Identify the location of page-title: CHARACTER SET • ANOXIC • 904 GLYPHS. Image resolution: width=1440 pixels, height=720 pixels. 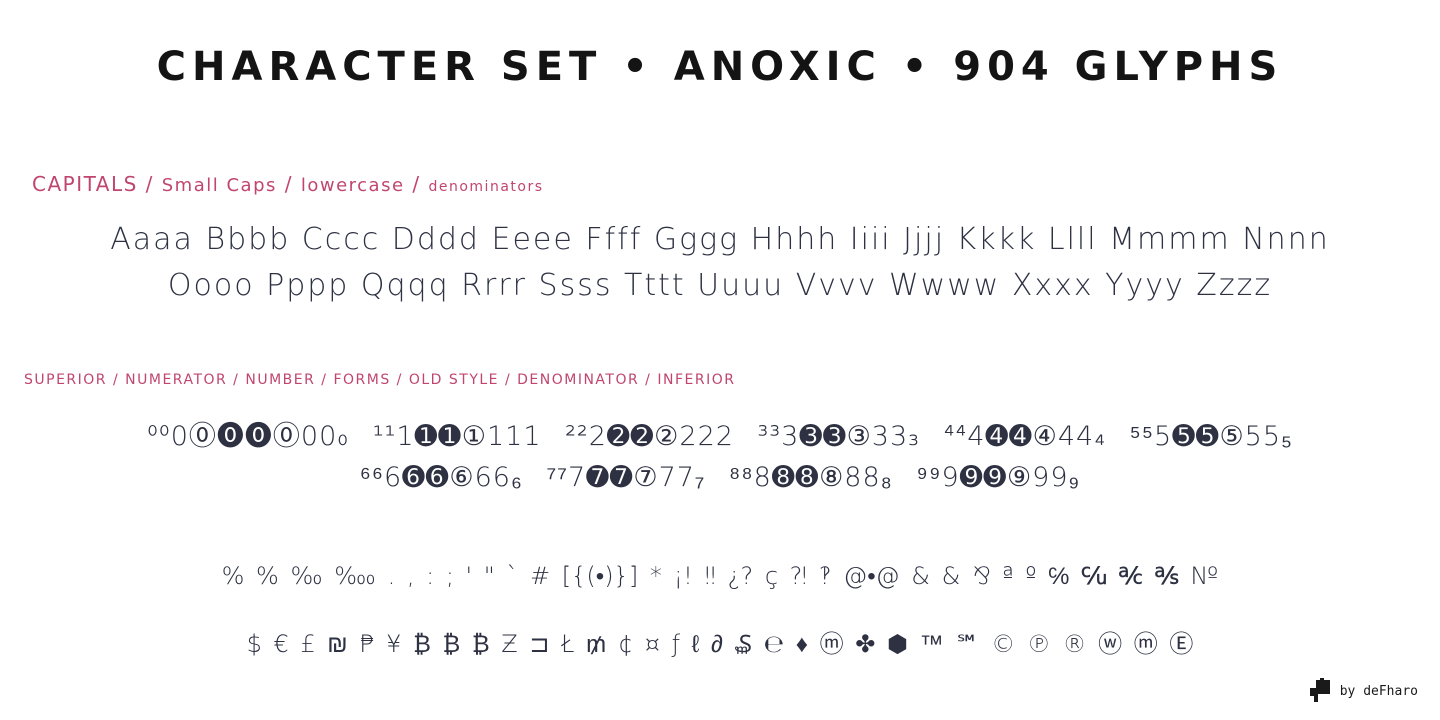
(720, 67).